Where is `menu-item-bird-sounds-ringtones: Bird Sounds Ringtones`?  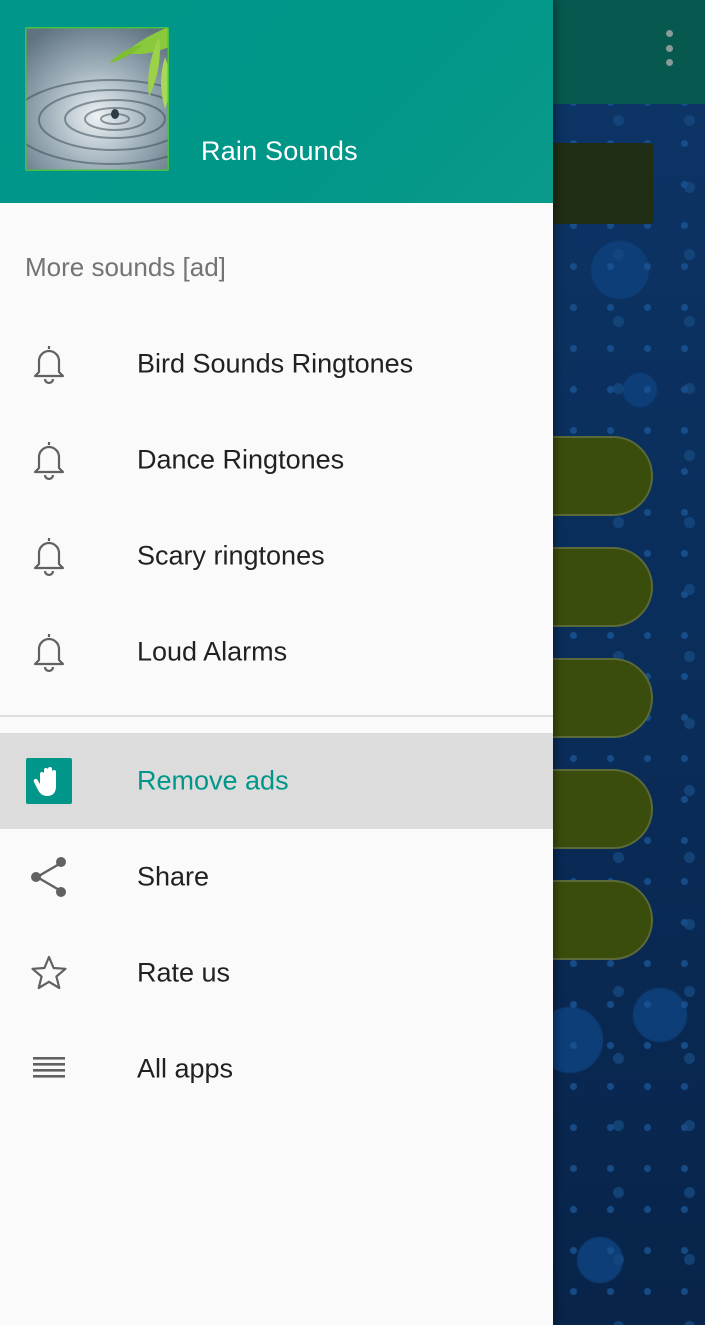
menu-item-bird-sounds-ringtones: Bird Sounds Ringtones is located at coordinates (276, 364).